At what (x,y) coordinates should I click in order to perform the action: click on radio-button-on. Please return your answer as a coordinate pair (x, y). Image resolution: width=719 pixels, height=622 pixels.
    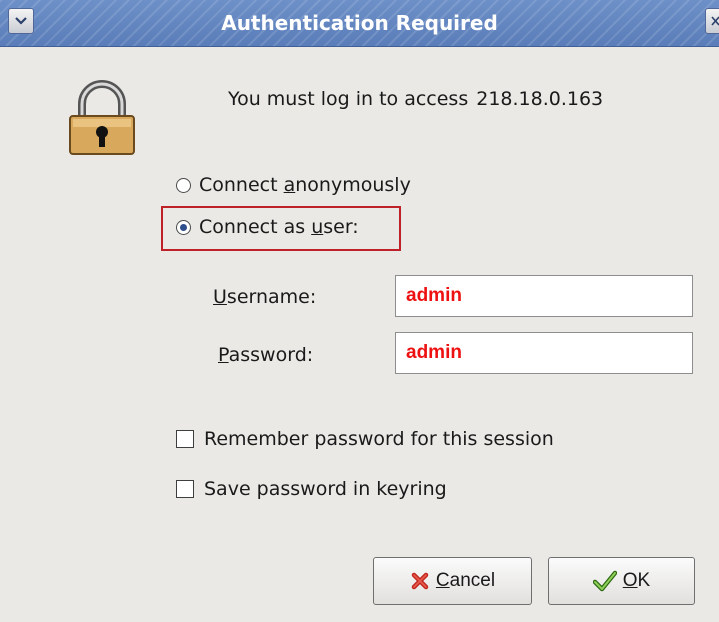
    Looking at the image, I should click on (183, 227).